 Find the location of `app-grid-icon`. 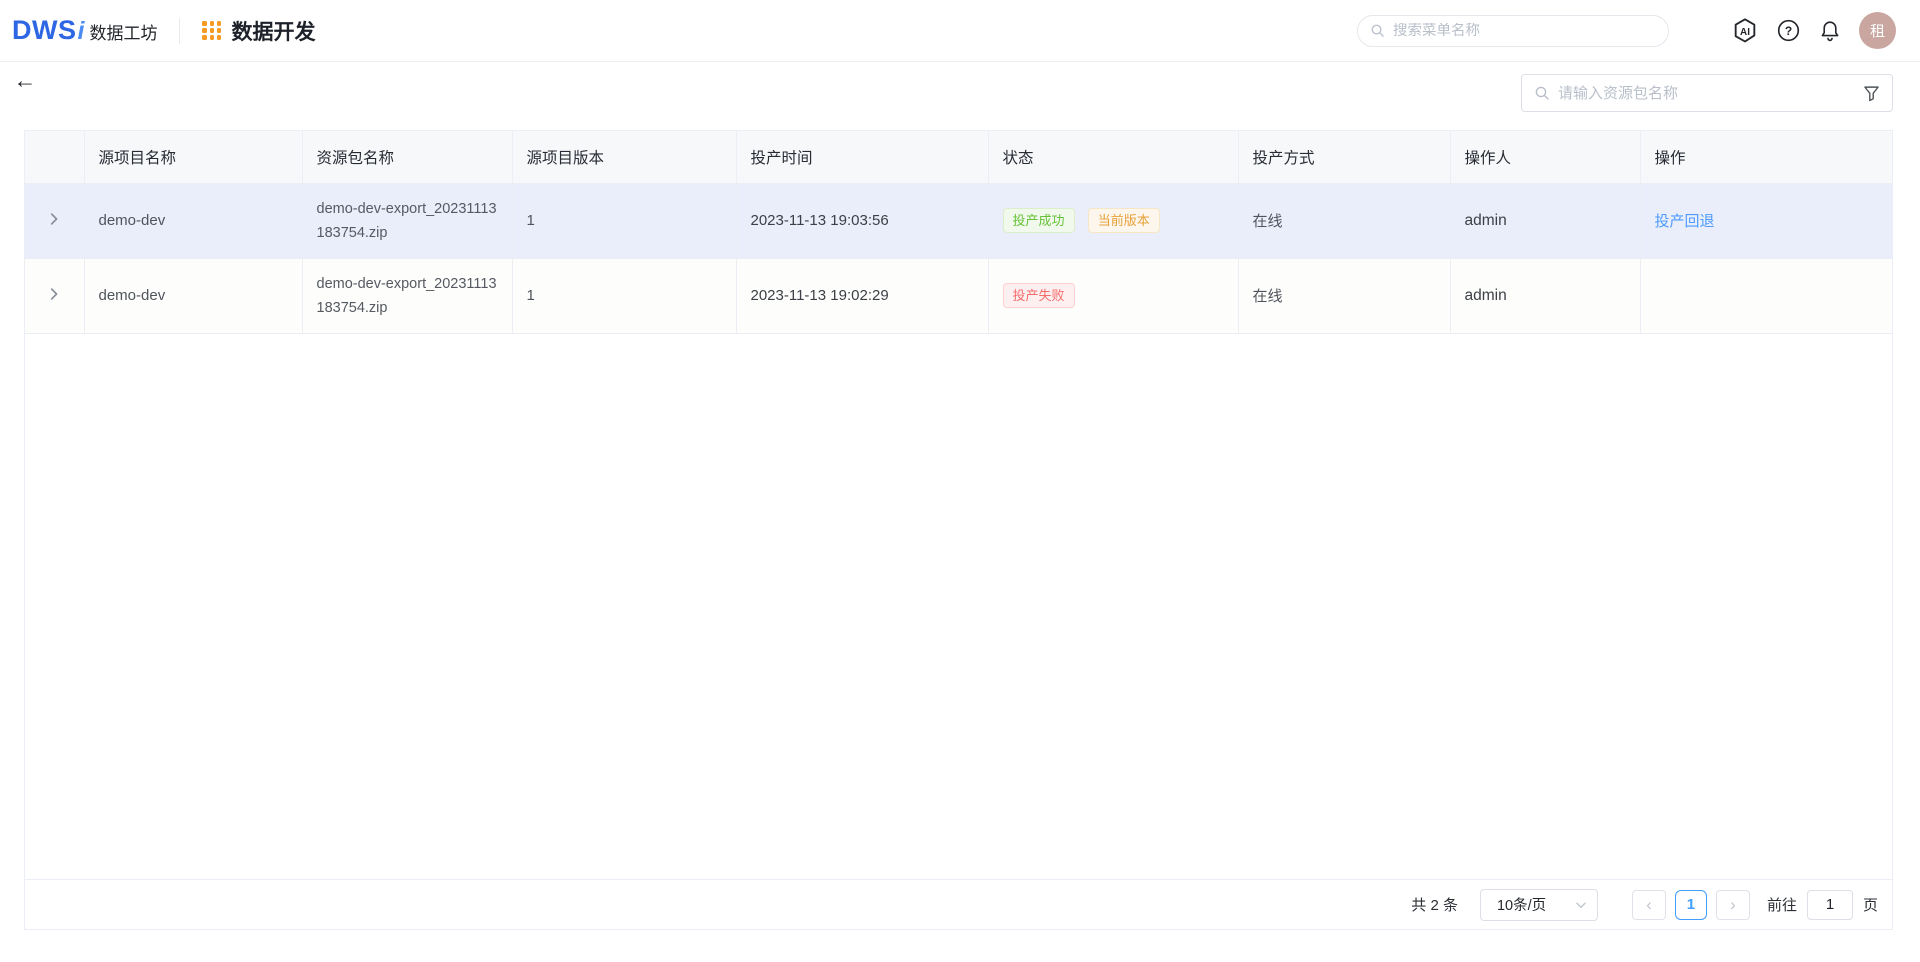

app-grid-icon is located at coordinates (212, 30).